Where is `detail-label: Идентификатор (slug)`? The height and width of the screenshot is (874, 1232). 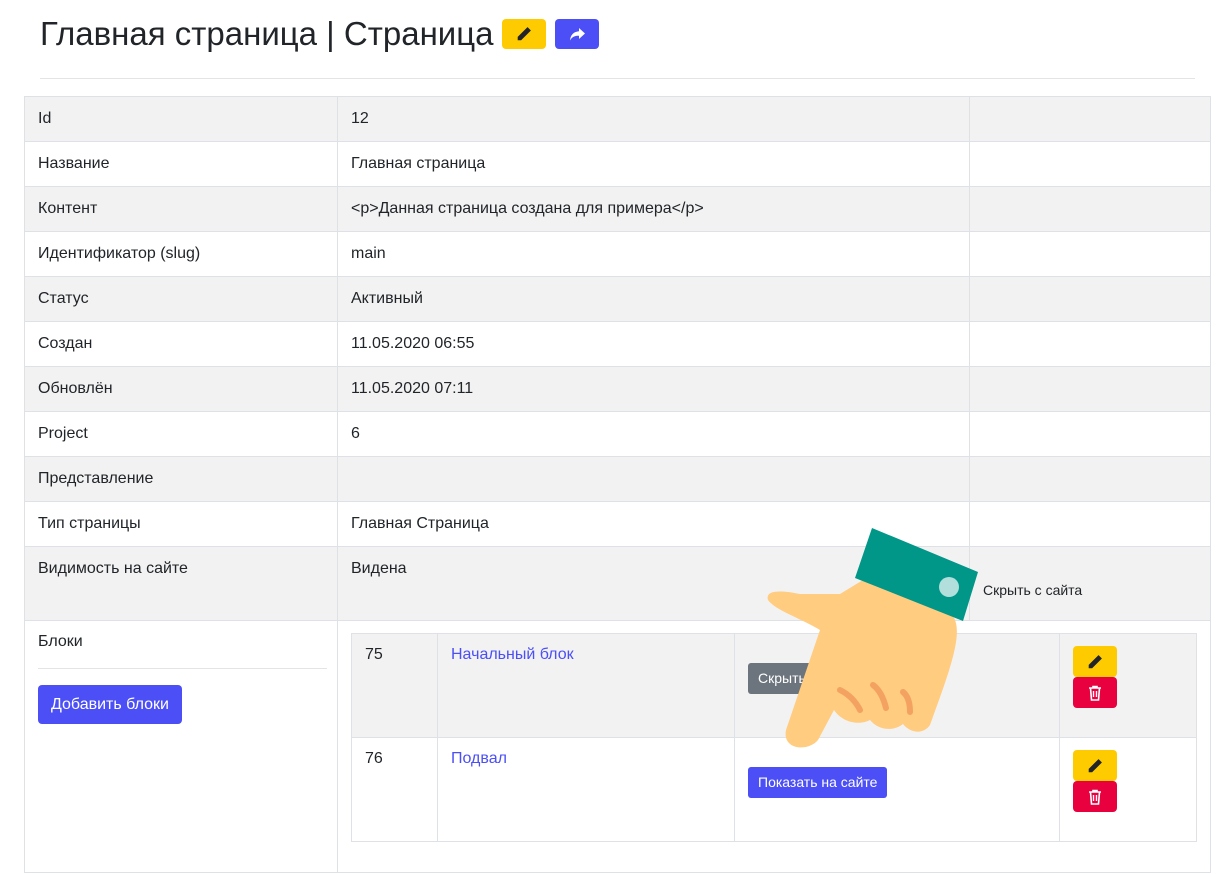 detail-label: Идентификатор (slug) is located at coordinates (181, 254).